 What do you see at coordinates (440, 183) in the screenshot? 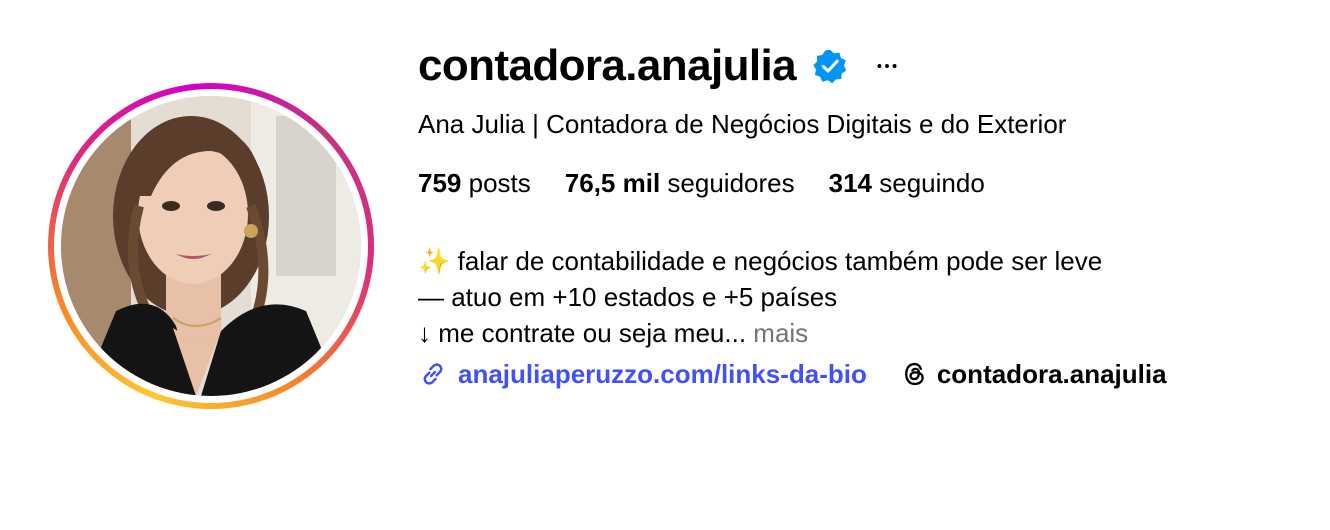
I see `posts-count: 759` at bounding box center [440, 183].